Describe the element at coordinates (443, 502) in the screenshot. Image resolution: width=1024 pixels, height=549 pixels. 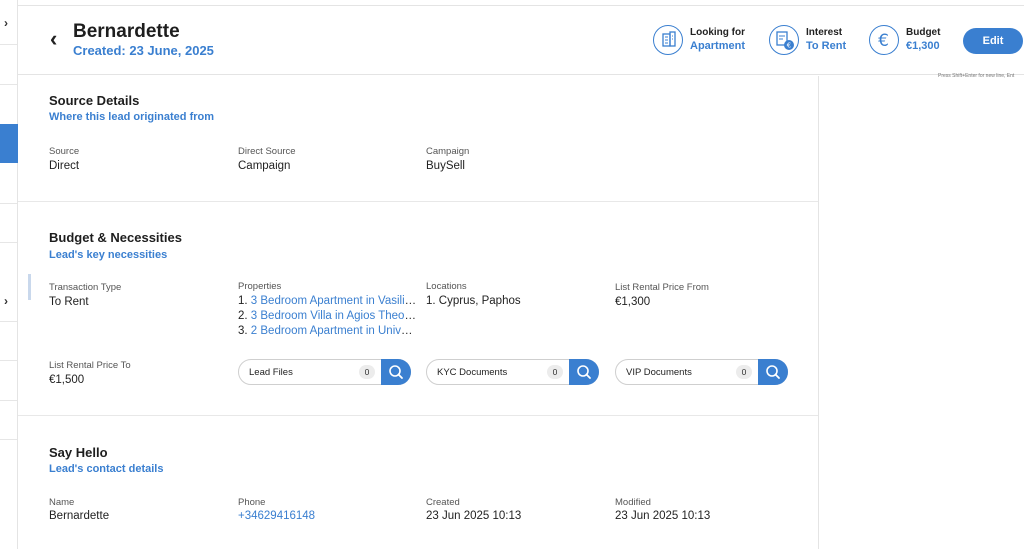
I see `field-label: Created` at that location.